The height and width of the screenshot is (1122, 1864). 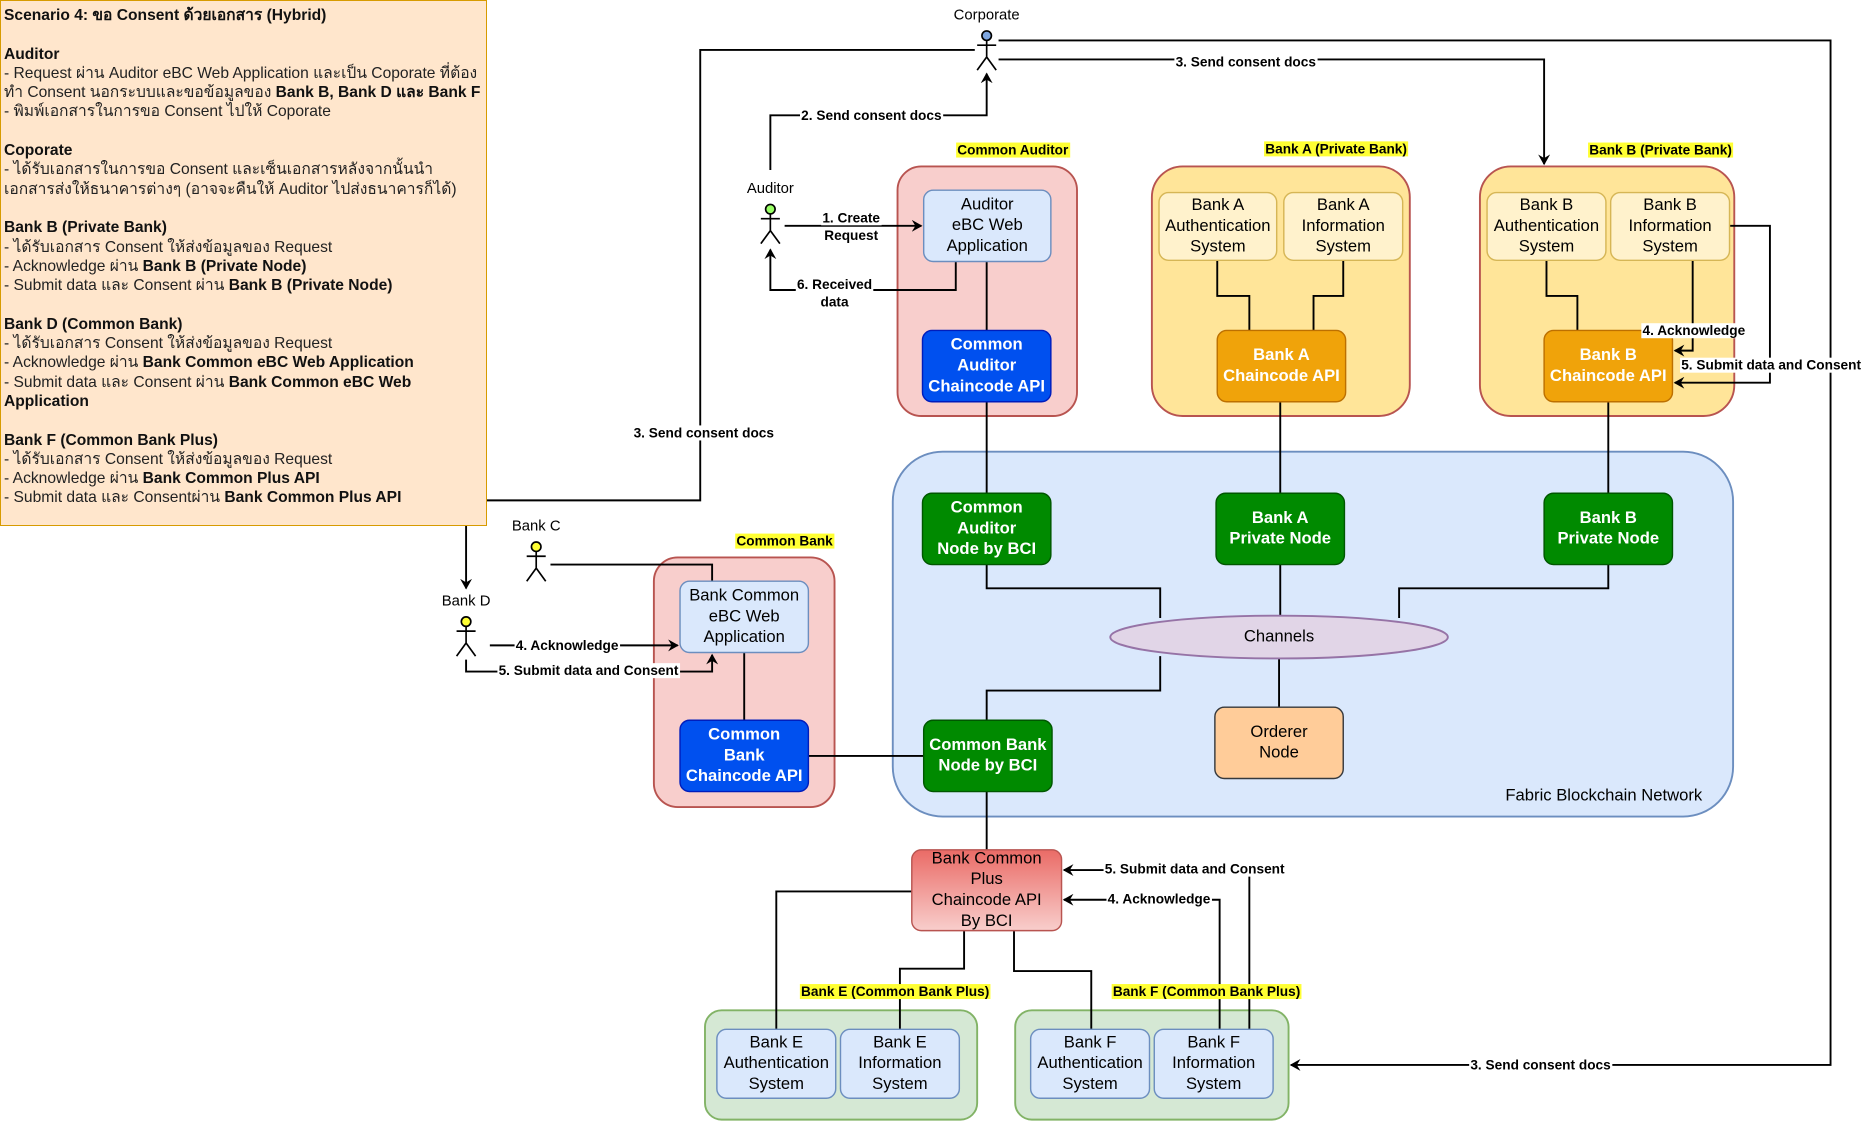 I want to click on notes-heading: Coporate, so click(x=38, y=151).